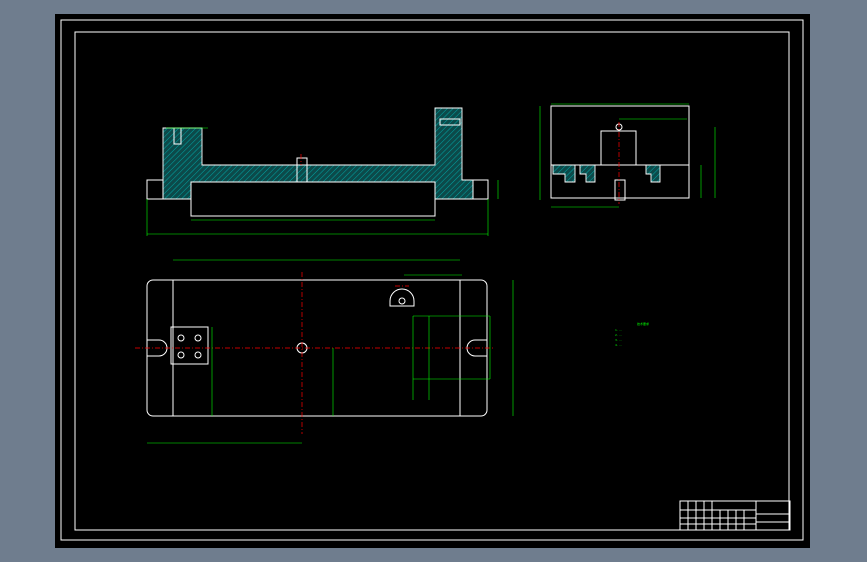 The height and width of the screenshot is (562, 867). What do you see at coordinates (324, 351) in the screenshot?
I see `top-view` at bounding box center [324, 351].